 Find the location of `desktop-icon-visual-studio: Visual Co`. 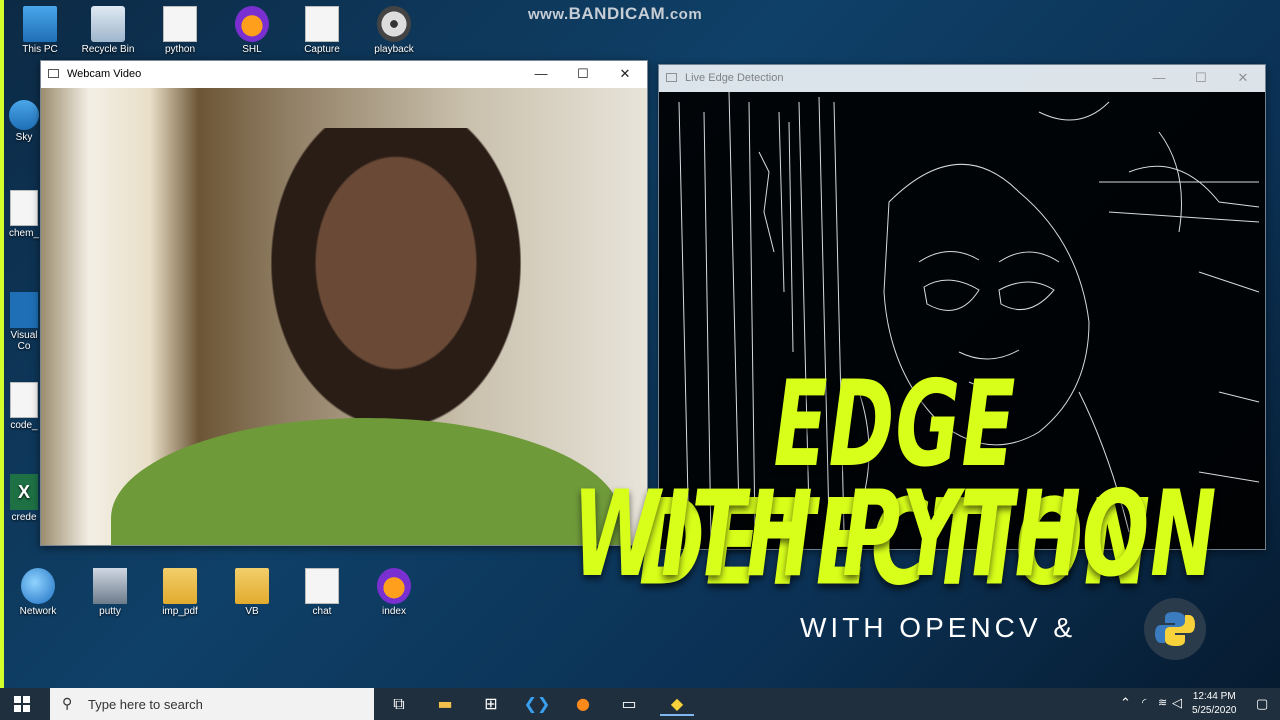

desktop-icon-visual-studio: Visual Co is located at coordinates (24, 322).